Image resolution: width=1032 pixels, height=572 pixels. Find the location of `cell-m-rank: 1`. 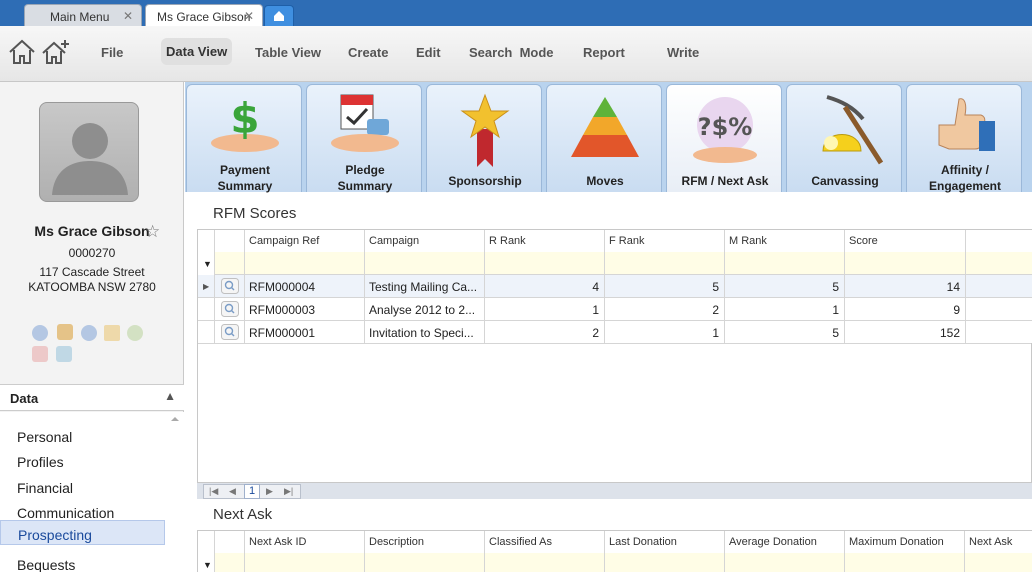

cell-m-rank: 1 is located at coordinates (785, 309).